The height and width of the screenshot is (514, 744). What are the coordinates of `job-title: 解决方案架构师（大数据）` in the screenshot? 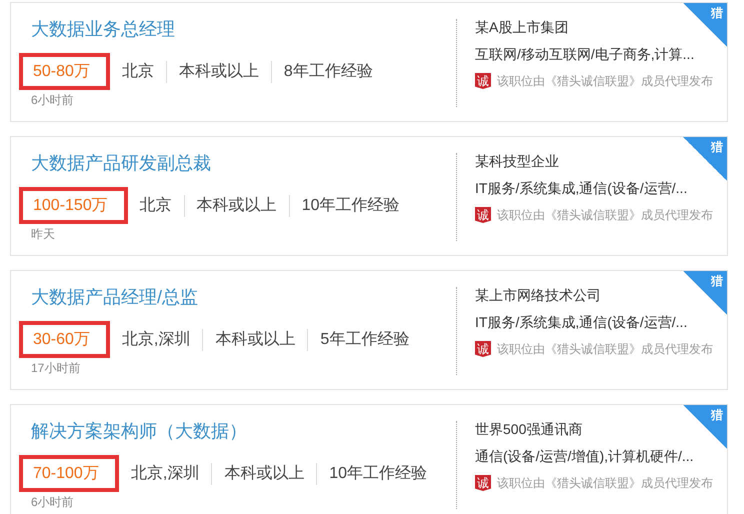 It's located at (139, 431).